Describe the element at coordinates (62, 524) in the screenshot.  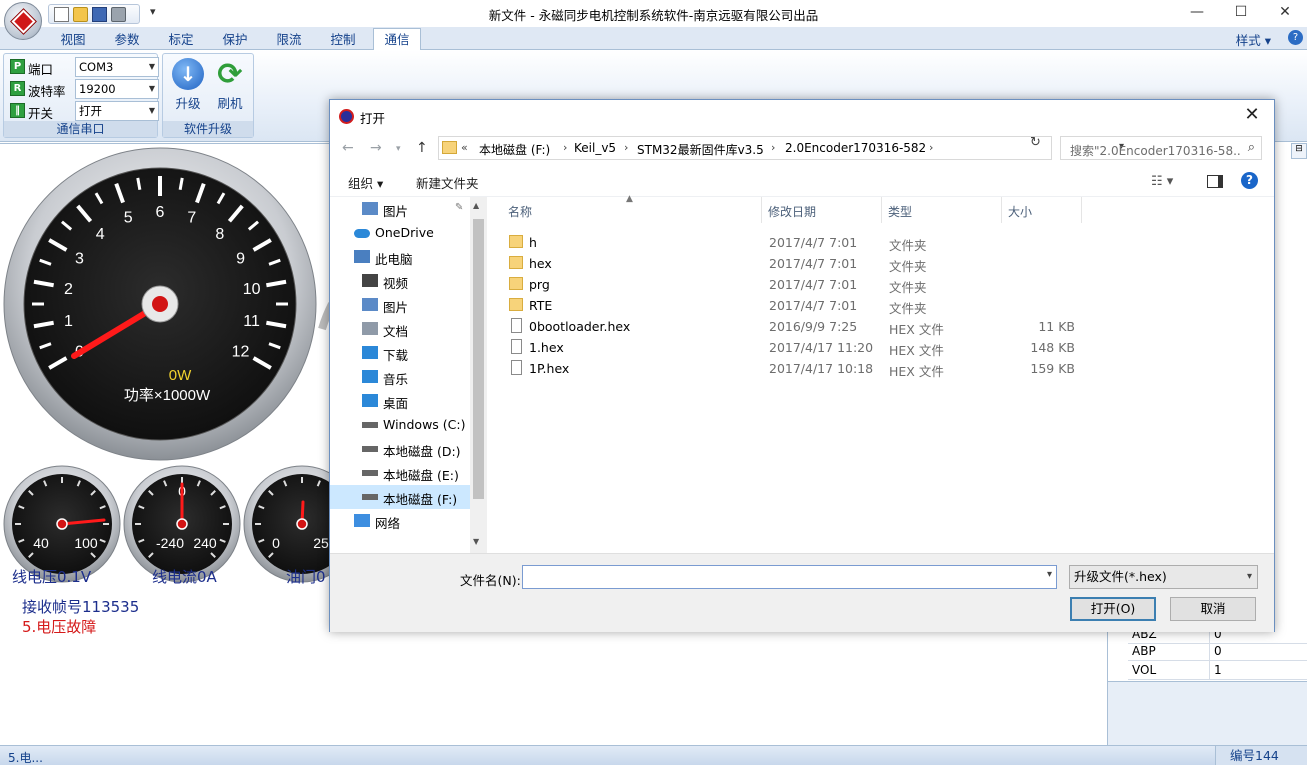
I see `small-gauge: 40 100` at that location.